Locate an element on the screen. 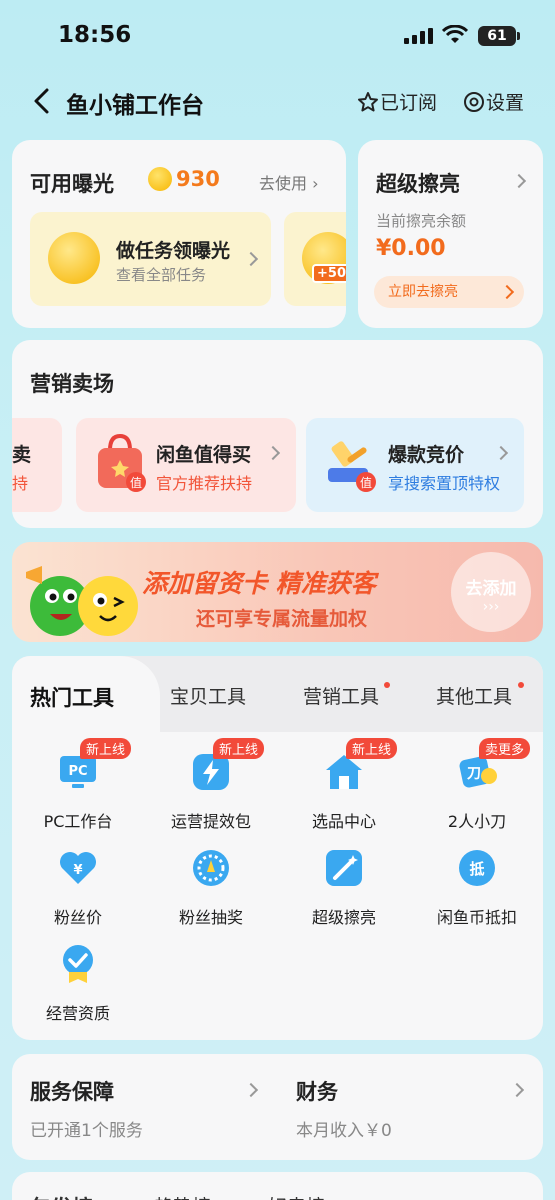 The image size is (555, 1200). super-polish-card: 超级擦亮 当前擦亮余额 ¥0.00 立即去擦亮 is located at coordinates (450, 234).